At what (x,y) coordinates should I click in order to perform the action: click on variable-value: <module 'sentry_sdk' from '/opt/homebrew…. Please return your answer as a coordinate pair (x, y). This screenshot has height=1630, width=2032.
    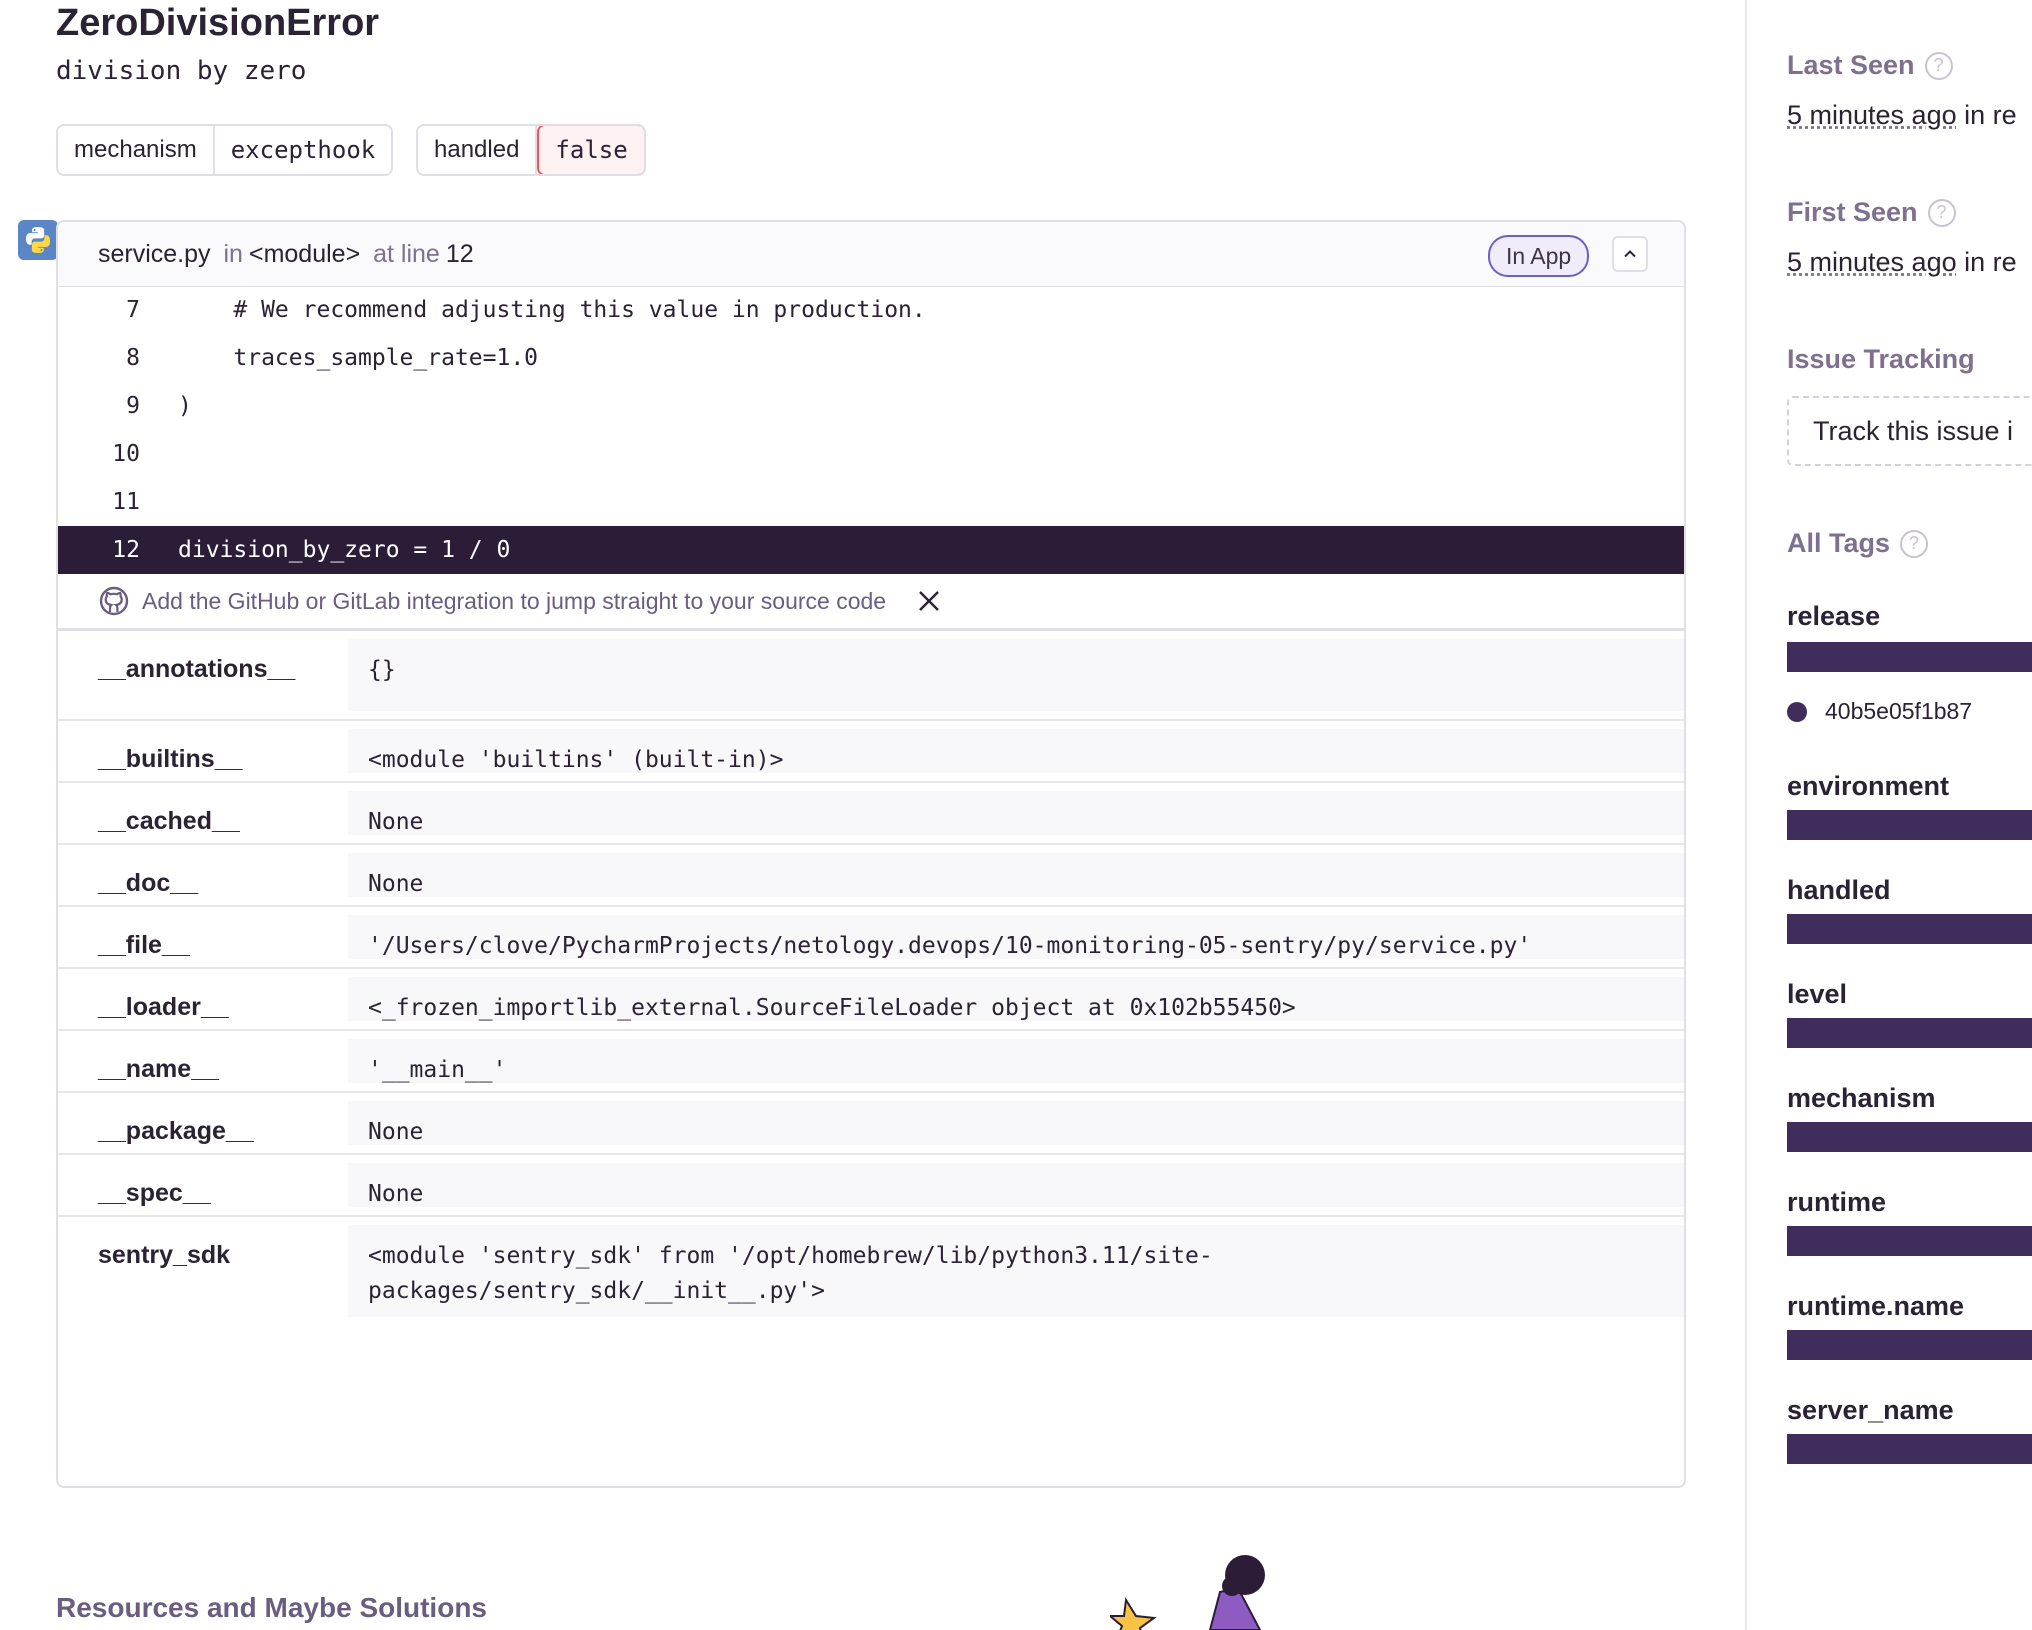
    Looking at the image, I should click on (1016, 1271).